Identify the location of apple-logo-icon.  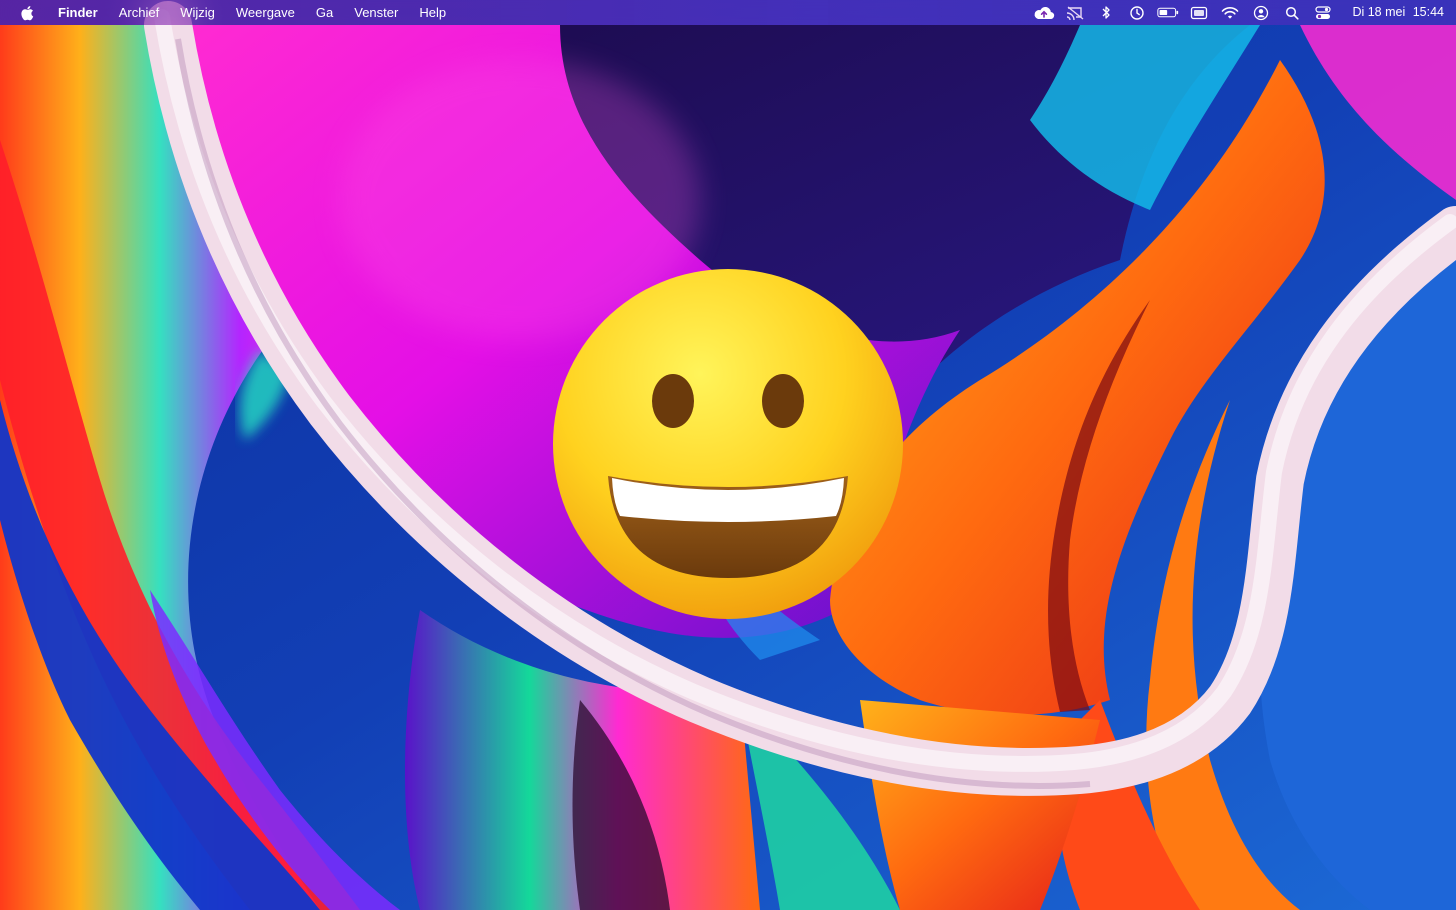
(27, 13).